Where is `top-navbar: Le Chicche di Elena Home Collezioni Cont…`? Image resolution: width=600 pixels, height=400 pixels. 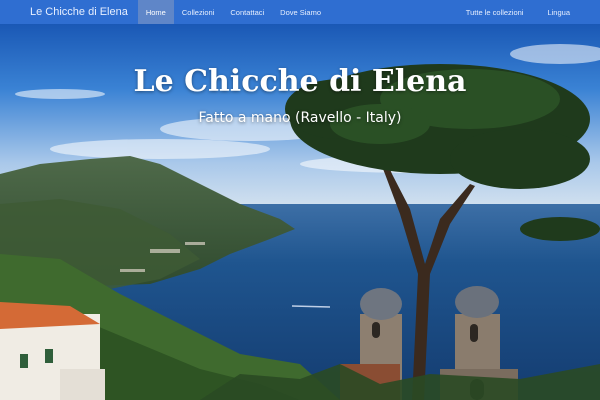
top-navbar: Le Chicche di Elena Home Collezioni Cont… is located at coordinates (300, 12).